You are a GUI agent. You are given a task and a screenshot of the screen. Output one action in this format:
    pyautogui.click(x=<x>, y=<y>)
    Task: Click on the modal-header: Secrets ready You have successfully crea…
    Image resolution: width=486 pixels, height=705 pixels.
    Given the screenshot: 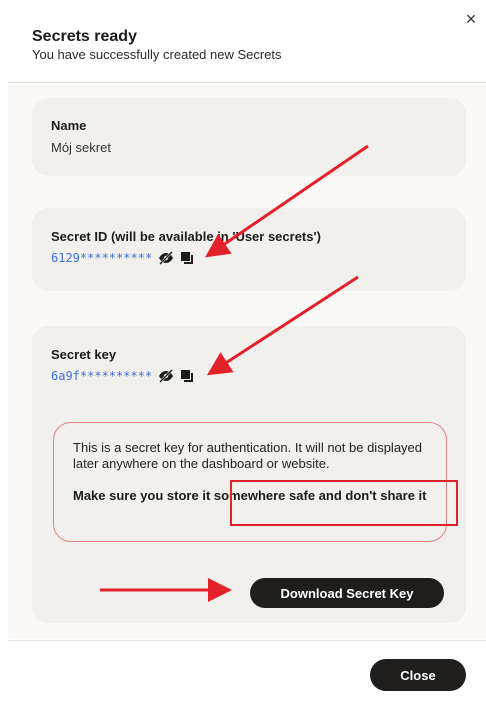 What is the action you would take?
    pyautogui.click(x=247, y=41)
    